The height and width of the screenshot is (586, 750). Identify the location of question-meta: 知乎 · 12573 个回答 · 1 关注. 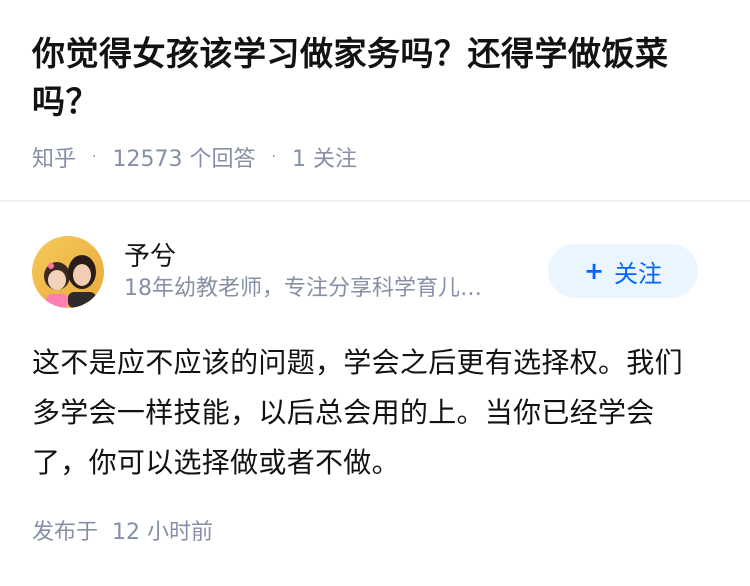
(375, 157).